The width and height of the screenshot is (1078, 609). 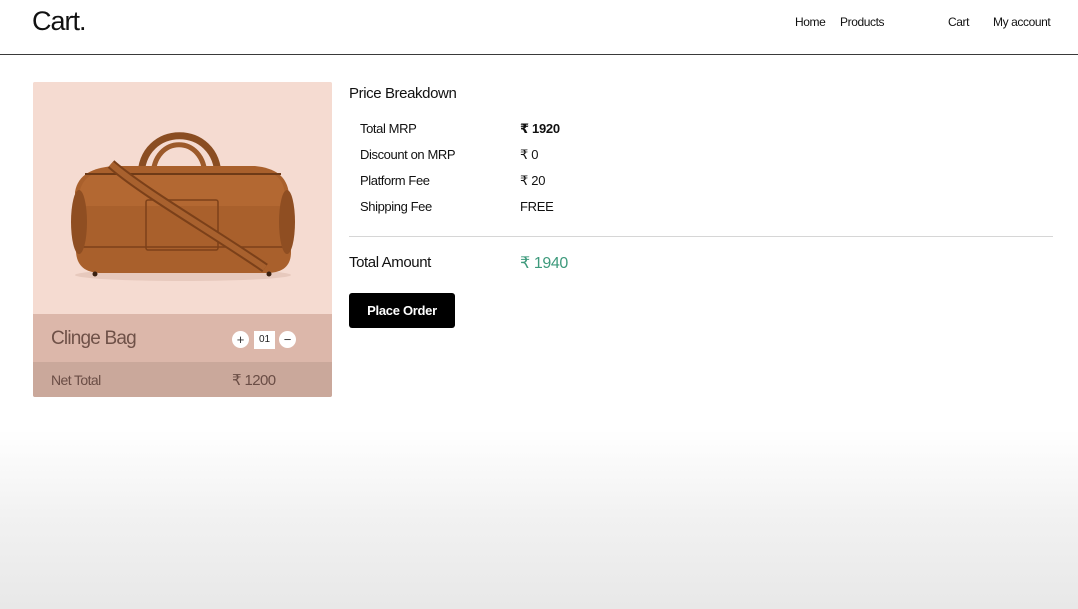 What do you see at coordinates (76, 380) in the screenshot?
I see `net-total-label: Net Total` at bounding box center [76, 380].